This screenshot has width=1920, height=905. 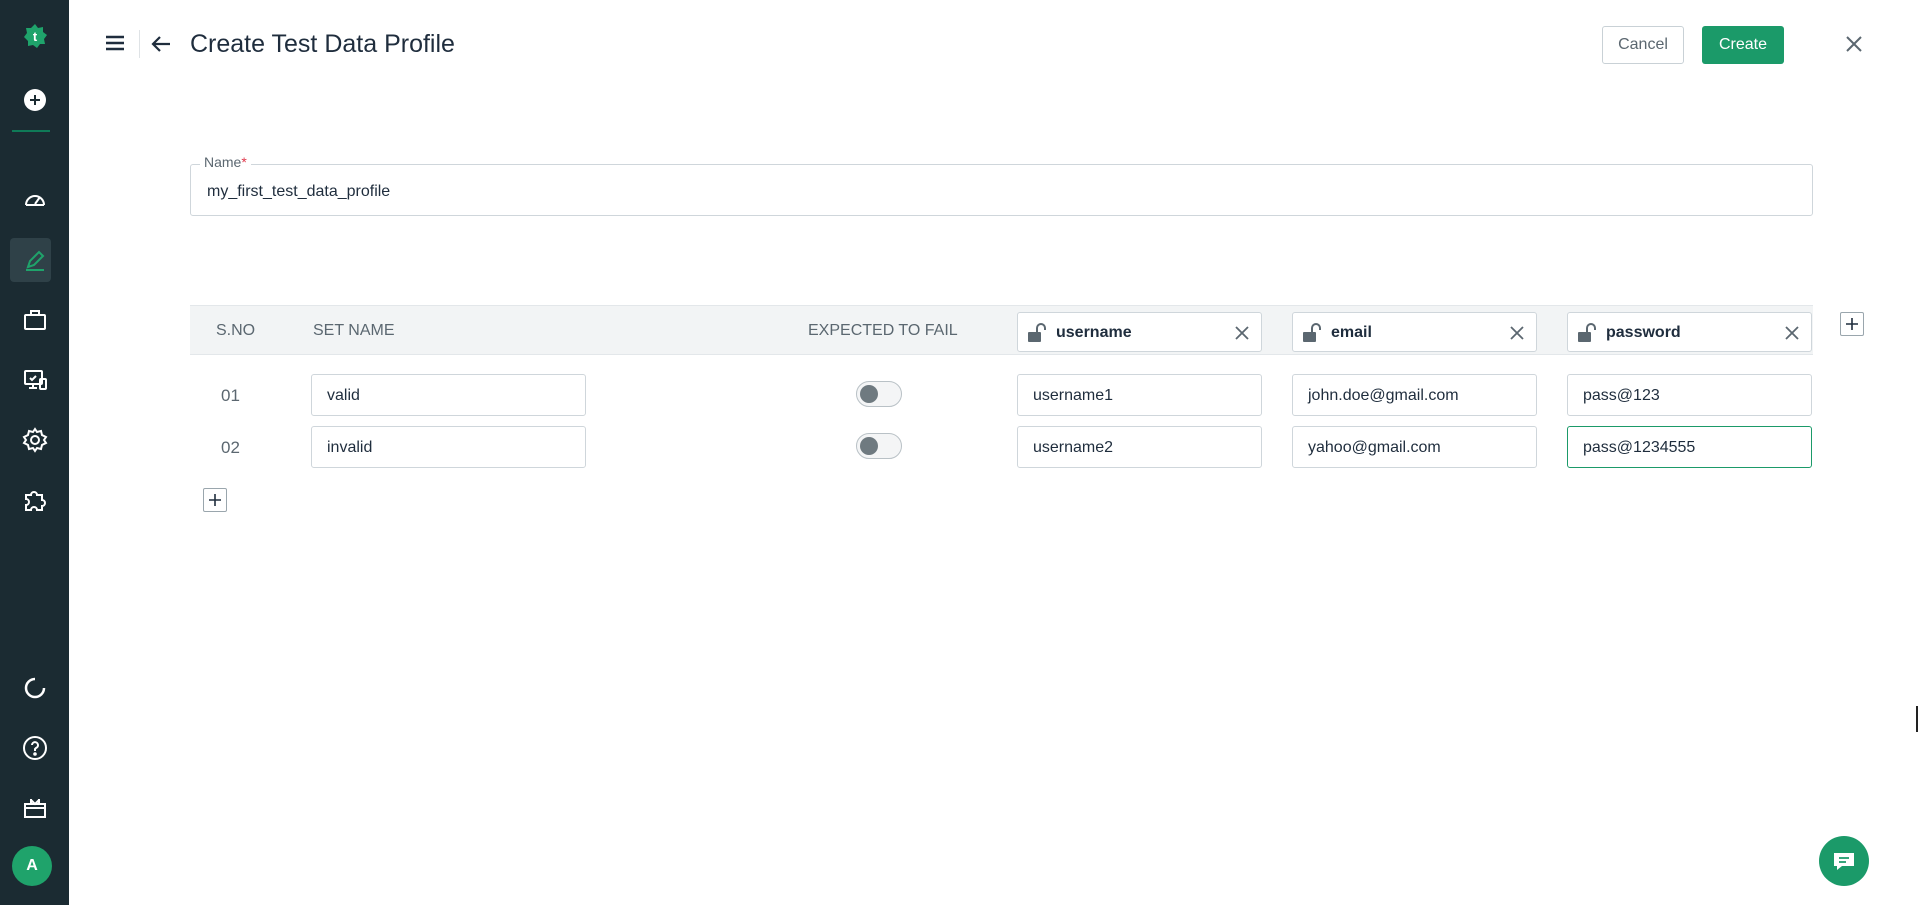 I want to click on column-header-expected-to-fail: EXPECTED TO FAIL, so click(x=883, y=330).